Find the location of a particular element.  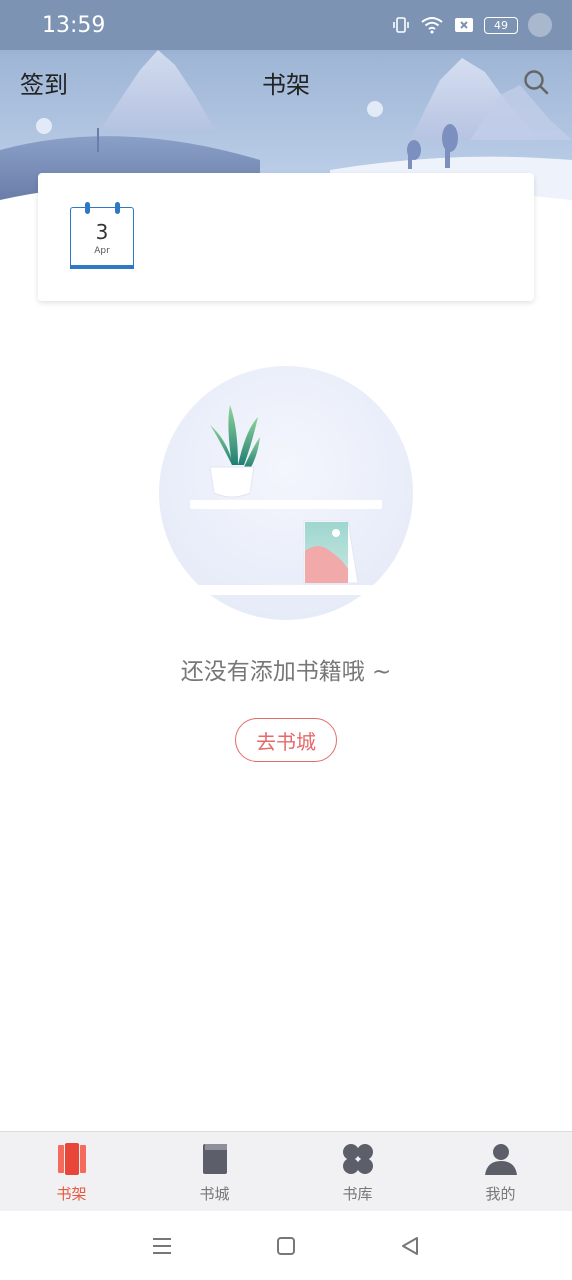

app-bar: 签到 书架 is located at coordinates (286, 82).